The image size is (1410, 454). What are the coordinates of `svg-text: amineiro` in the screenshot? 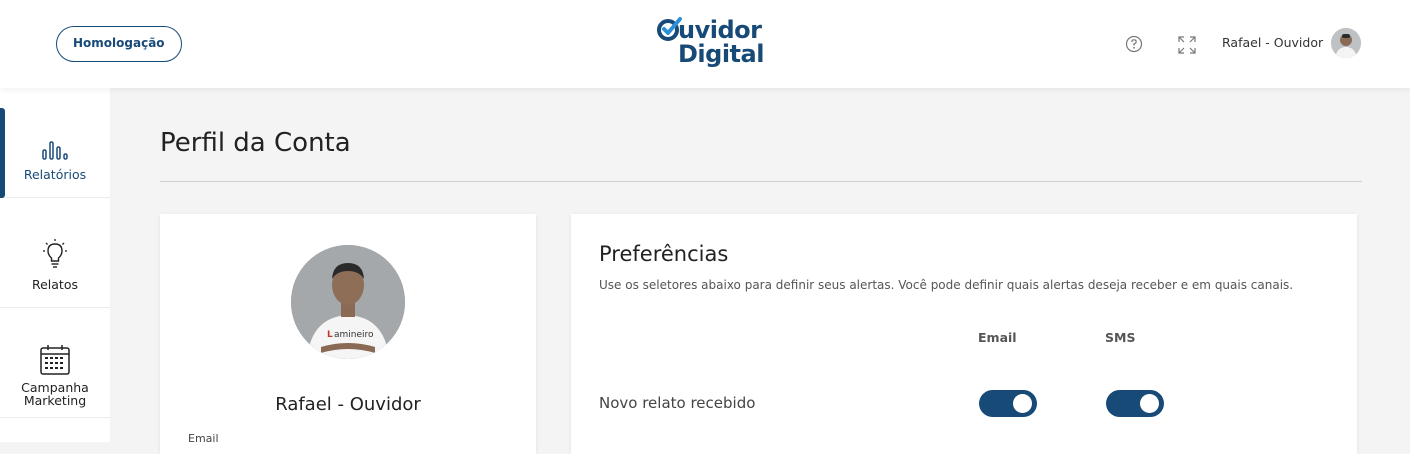 It's located at (354, 335).